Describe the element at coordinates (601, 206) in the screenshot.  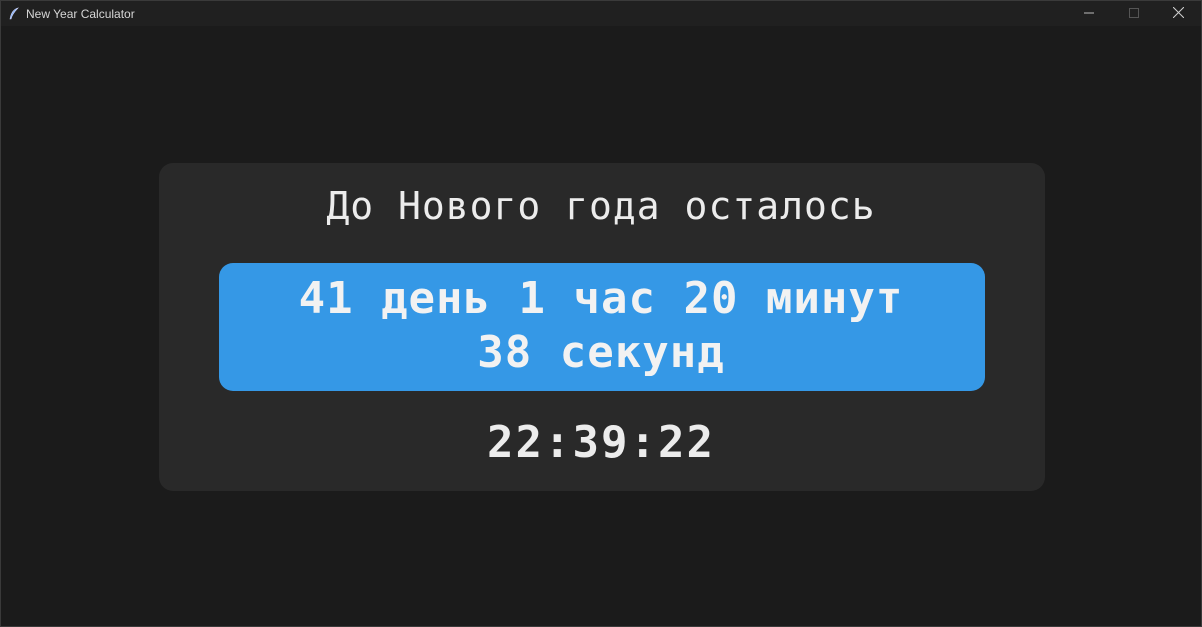
I see `headline: До Нового года осталось` at that location.